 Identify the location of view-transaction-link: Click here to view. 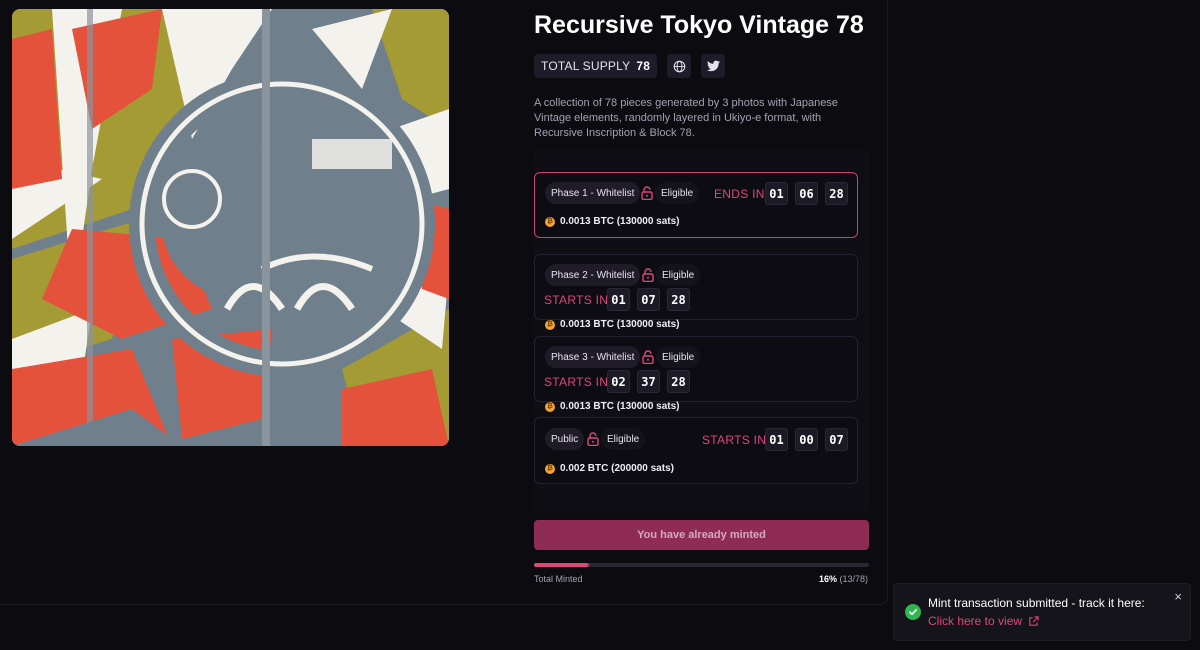
(983, 621).